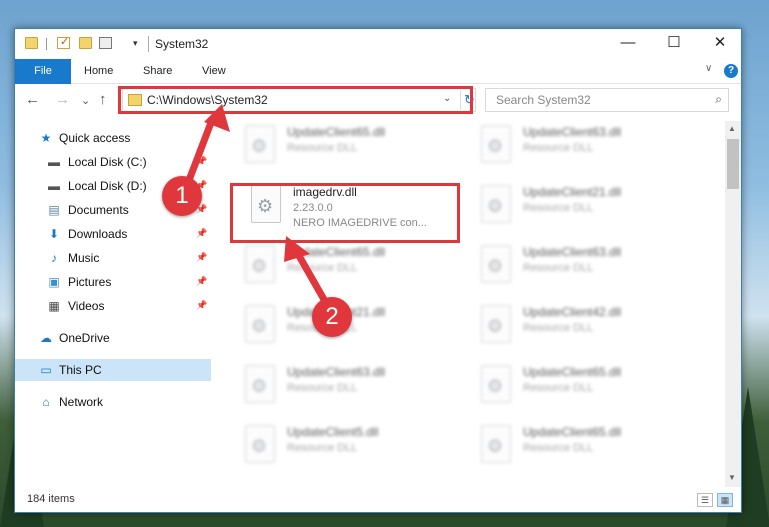 This screenshot has width=769, height=527. What do you see at coordinates (182, 44) in the screenshot?
I see `window-title: System32` at bounding box center [182, 44].